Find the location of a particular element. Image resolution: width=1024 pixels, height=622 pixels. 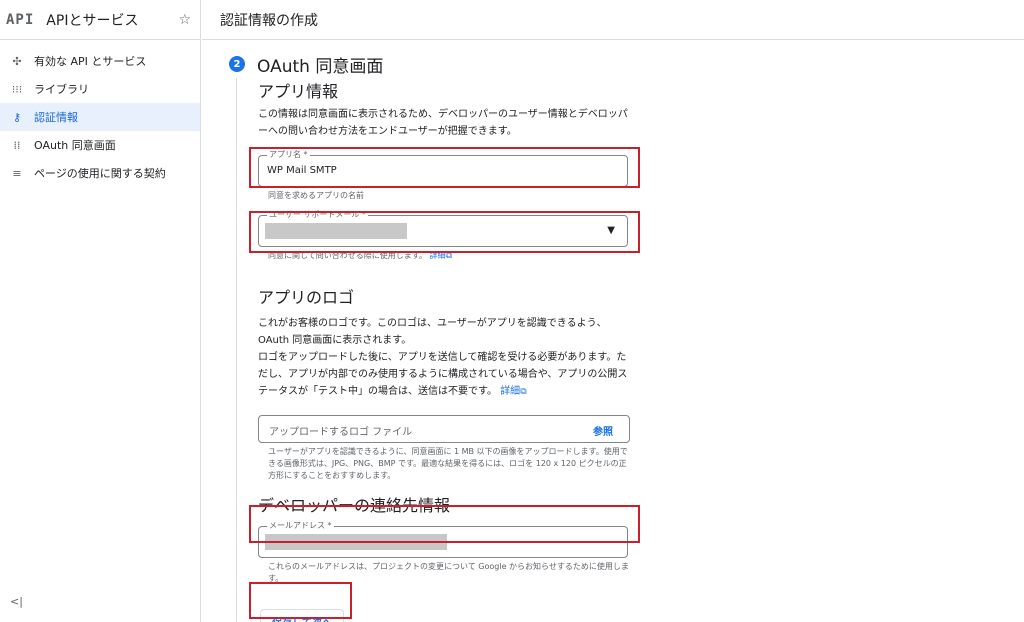

stepper-line is located at coordinates (236, 350).